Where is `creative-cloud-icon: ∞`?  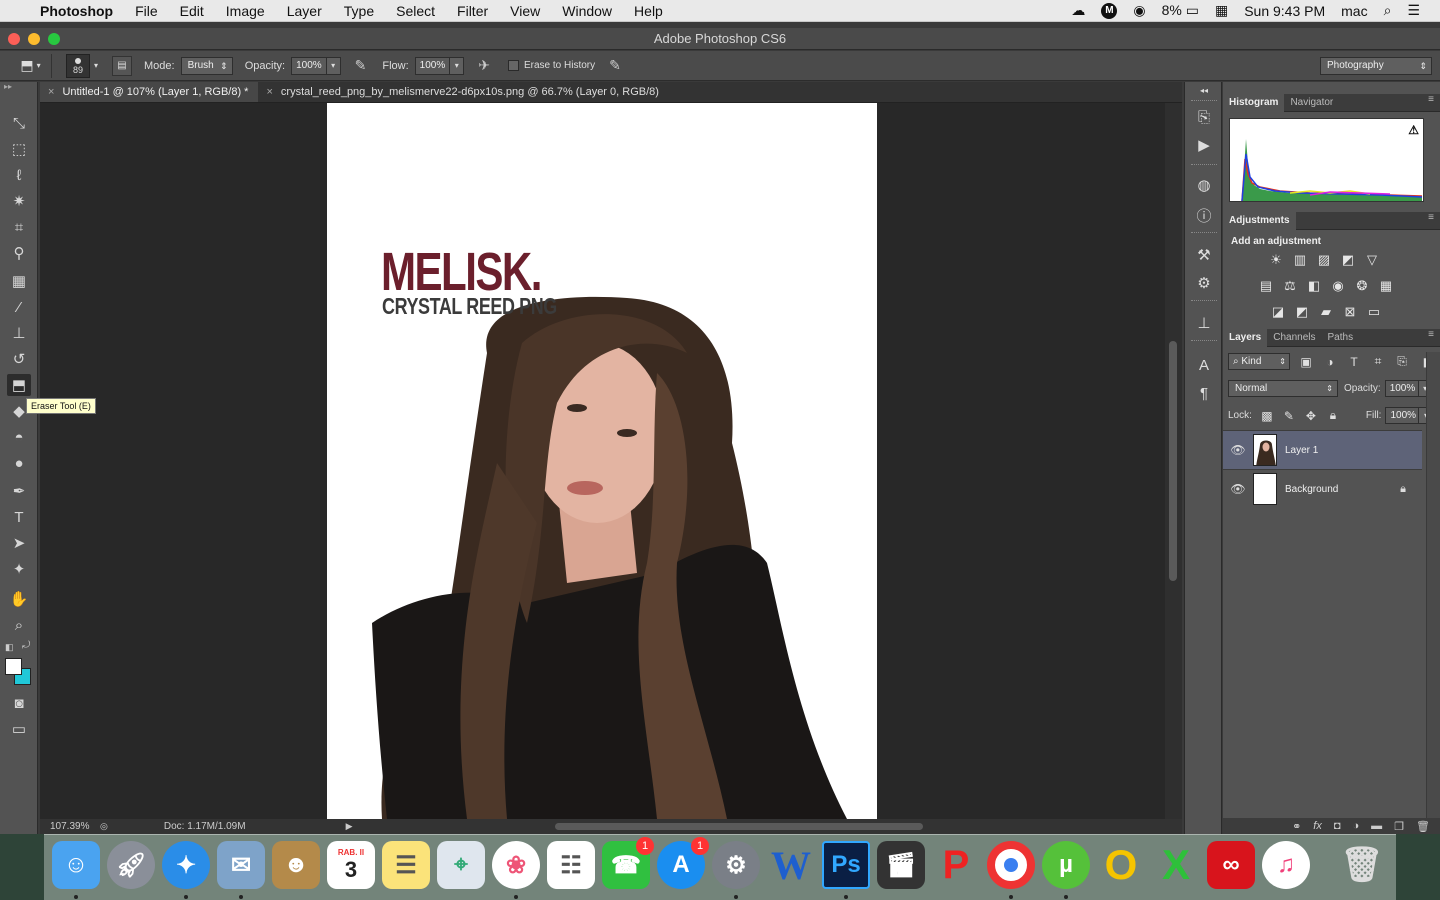
creative-cloud-icon: ∞ is located at coordinates (1231, 865).